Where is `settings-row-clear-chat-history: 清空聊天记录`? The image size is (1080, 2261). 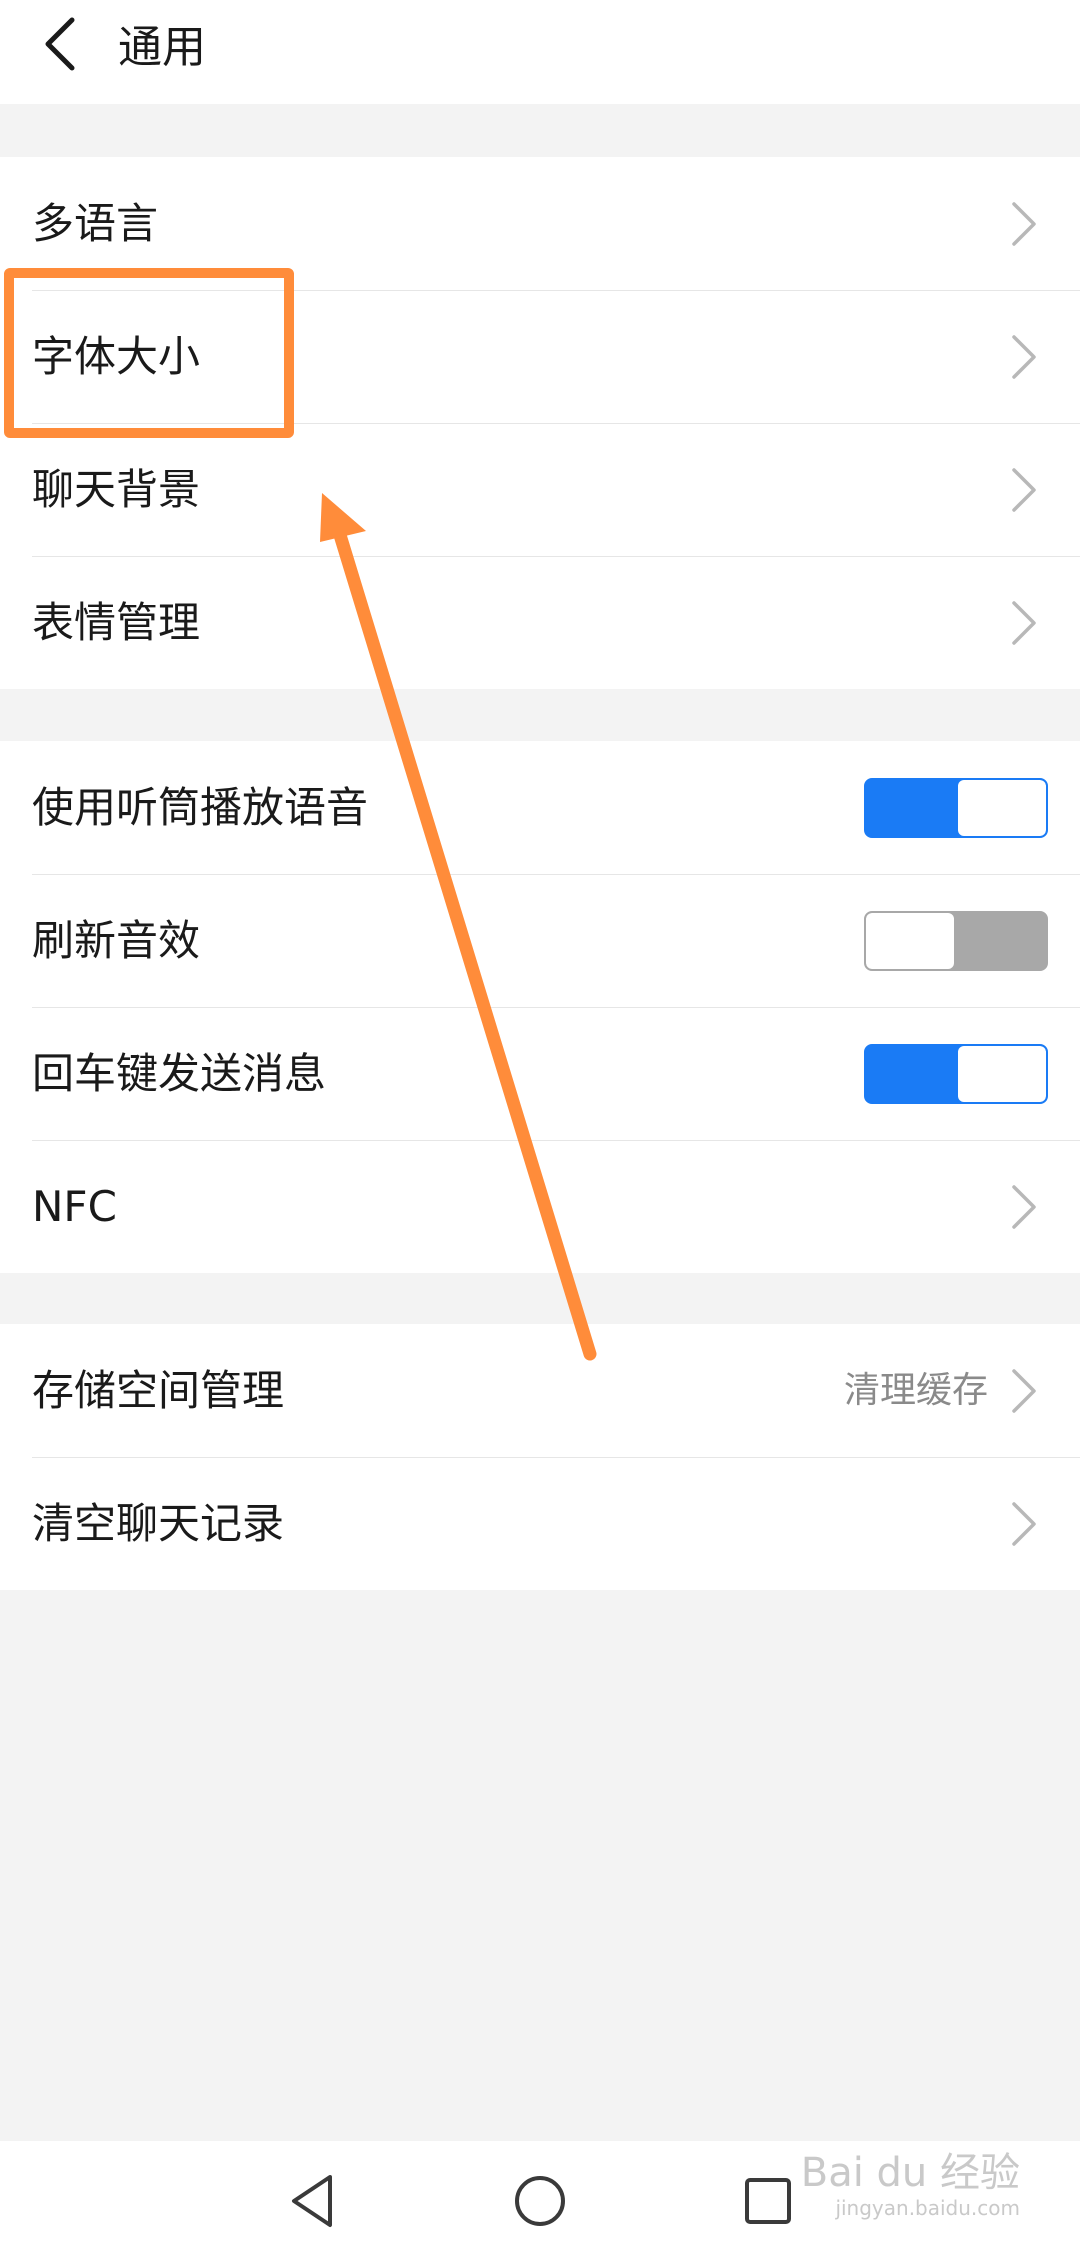
settings-row-clear-chat-history: 清空聊天记录 is located at coordinates (540, 1523).